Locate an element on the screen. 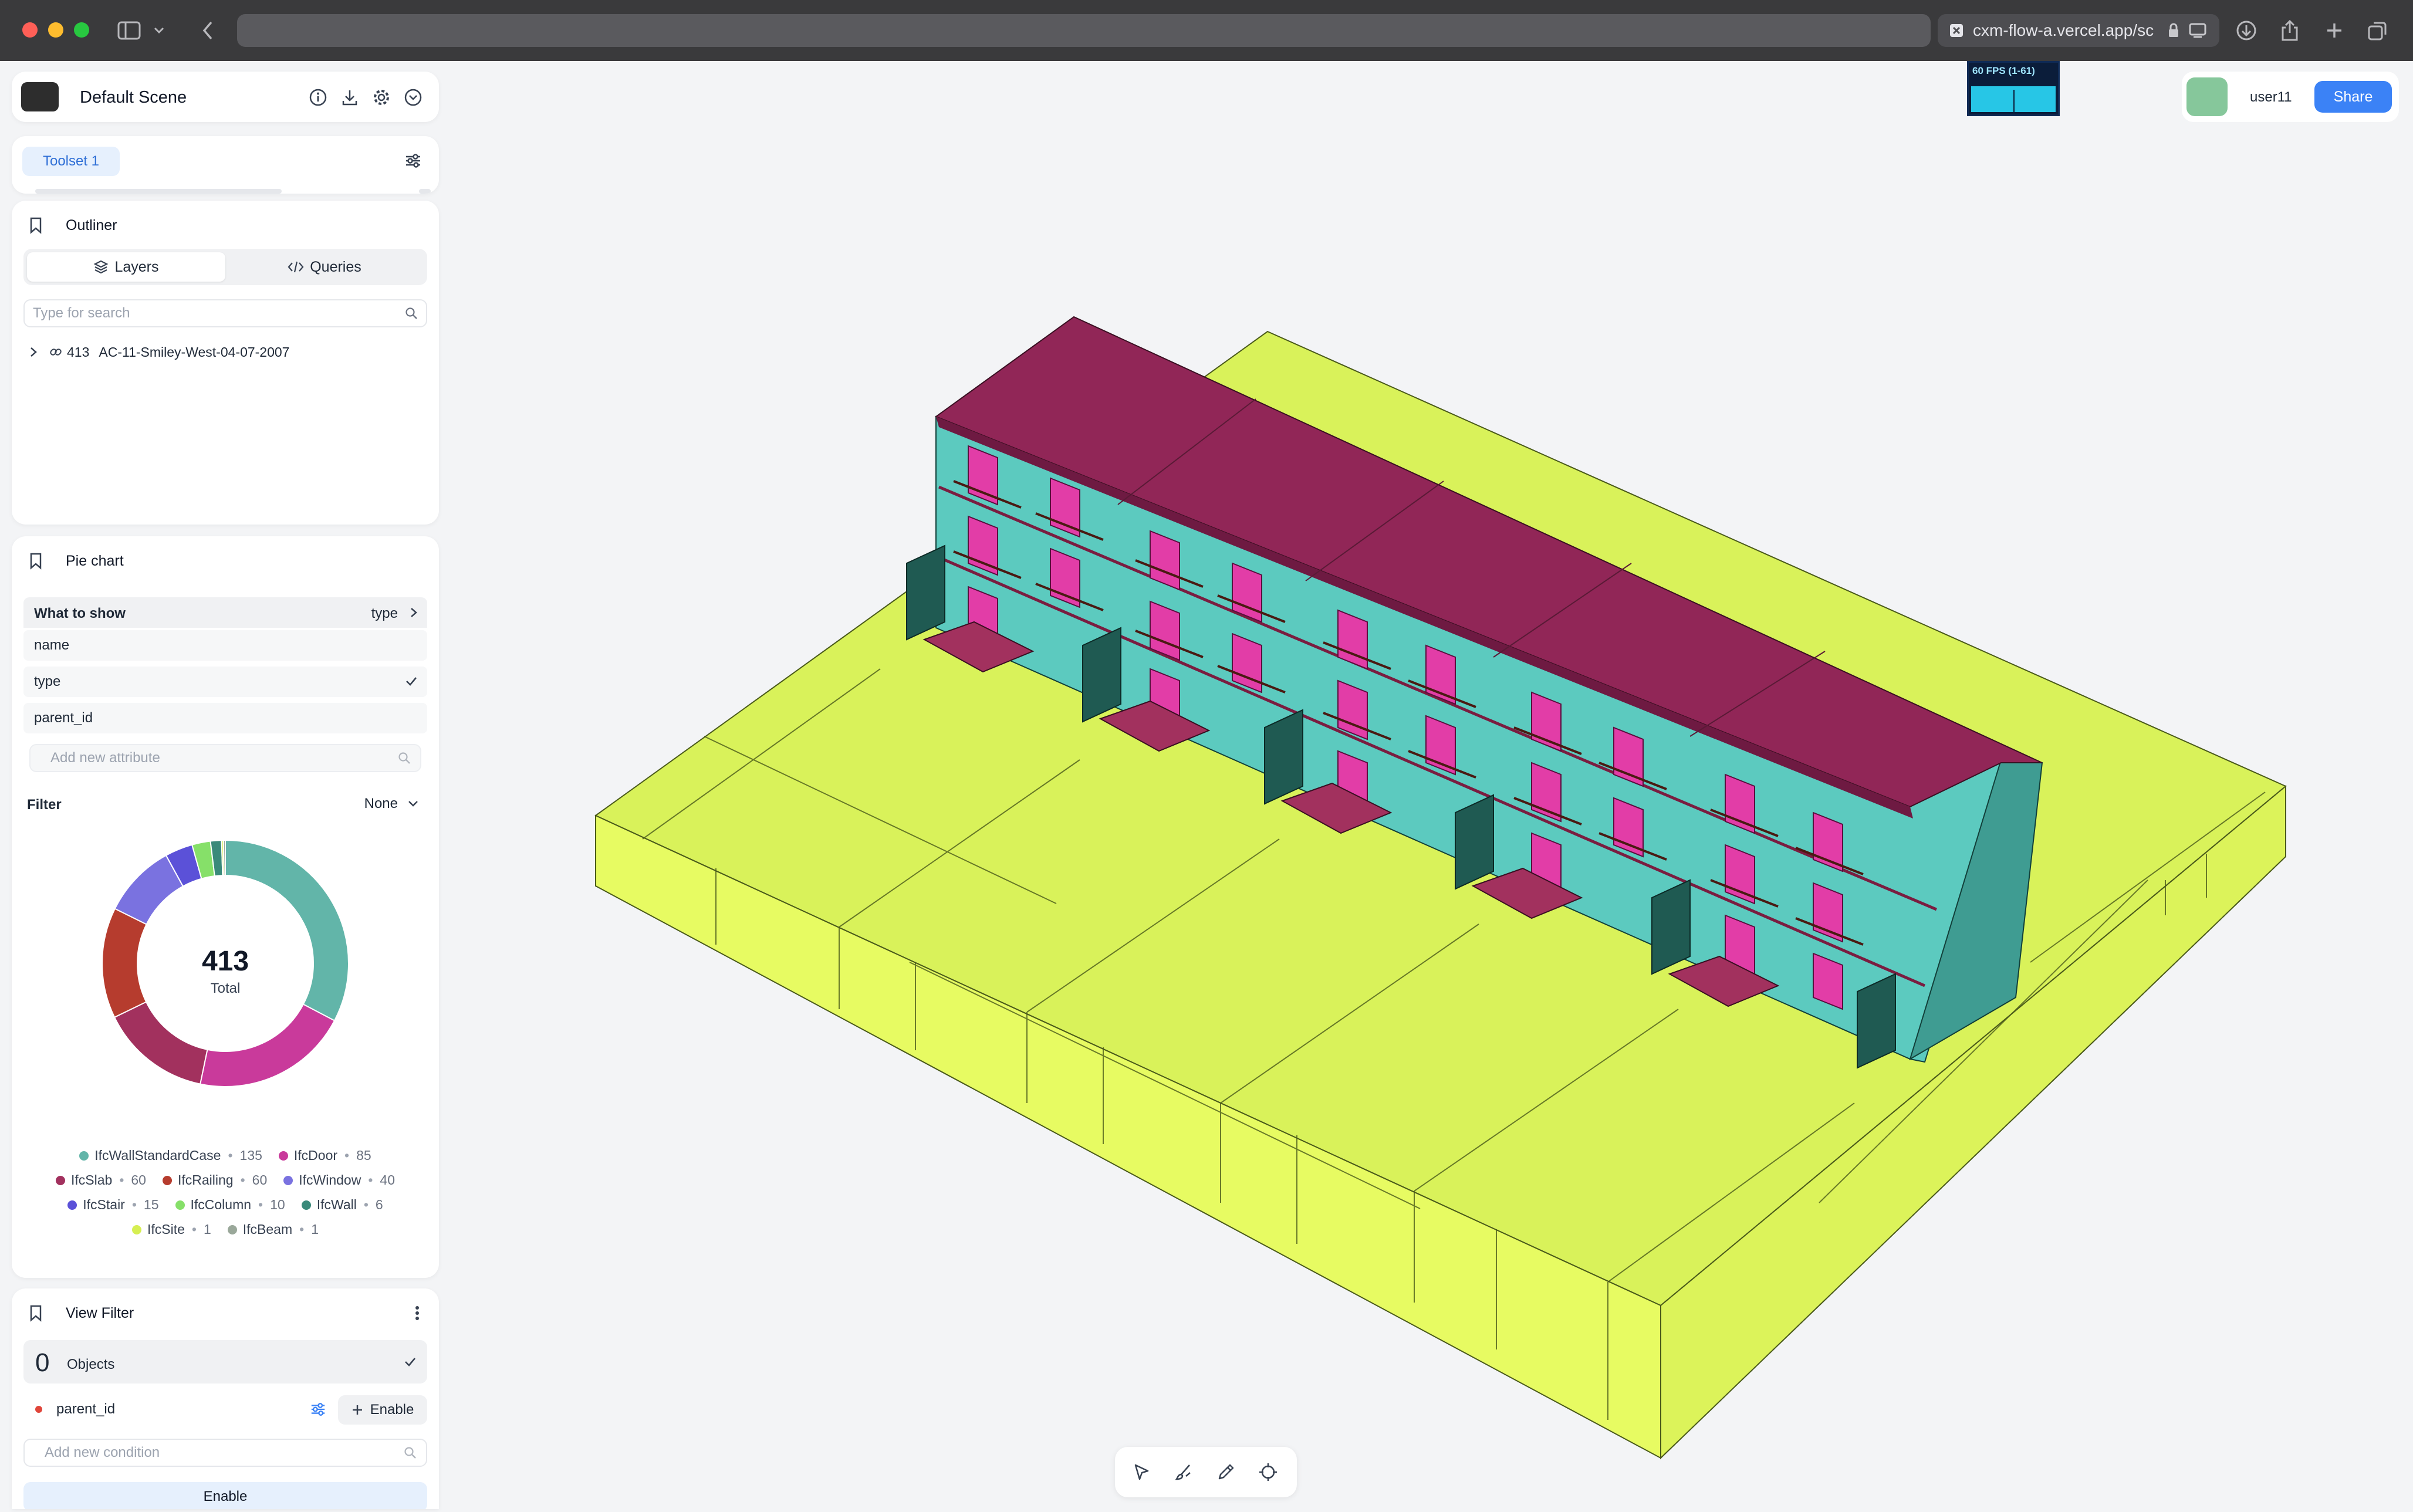  enable-condition-label: Enable is located at coordinates (392, 1410).